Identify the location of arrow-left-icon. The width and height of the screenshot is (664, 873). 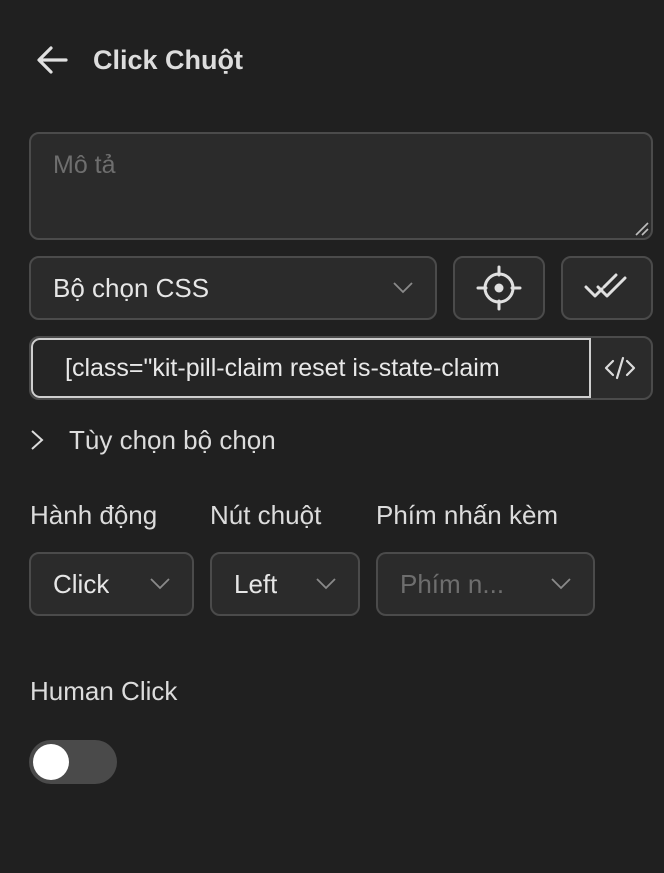
(52, 60).